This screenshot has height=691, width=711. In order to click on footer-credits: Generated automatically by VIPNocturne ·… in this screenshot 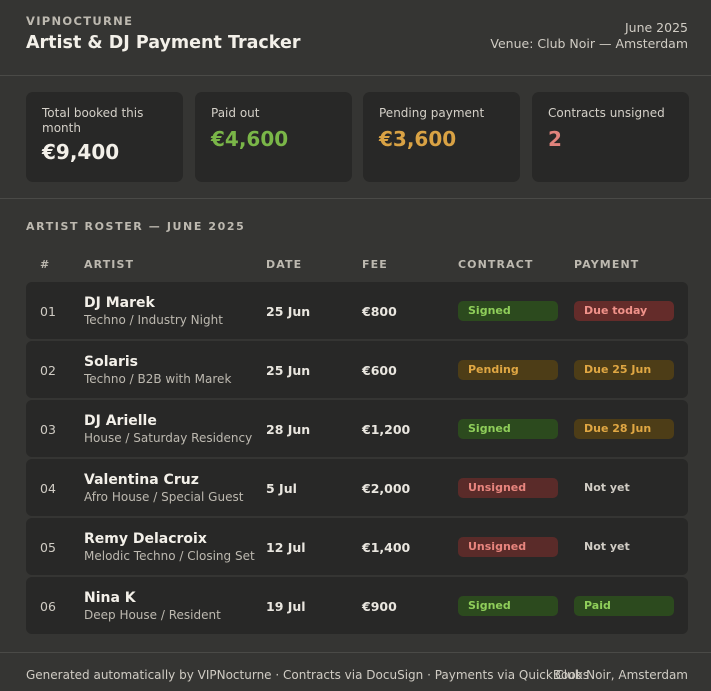, I will do `click(307, 675)`.